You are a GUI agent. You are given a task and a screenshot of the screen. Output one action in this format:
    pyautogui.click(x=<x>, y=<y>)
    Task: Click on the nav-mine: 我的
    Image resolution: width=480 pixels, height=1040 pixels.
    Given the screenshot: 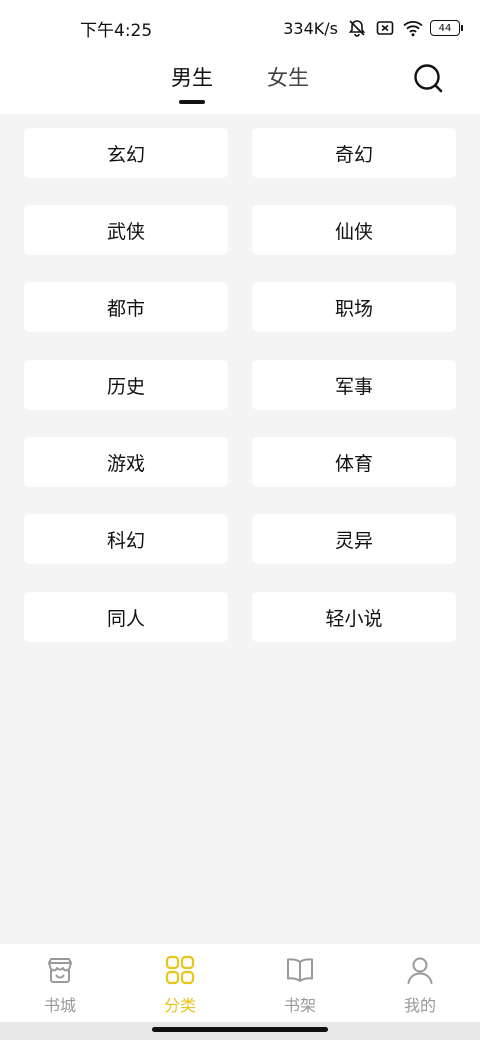 What is the action you would take?
    pyautogui.click(x=420, y=983)
    